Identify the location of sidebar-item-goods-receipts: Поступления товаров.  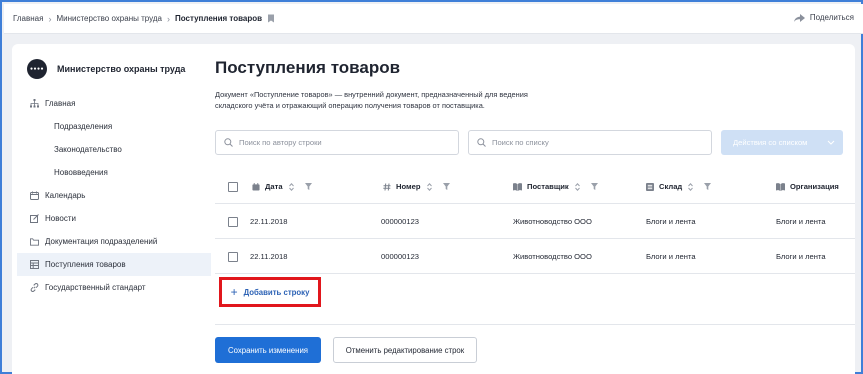
(114, 264).